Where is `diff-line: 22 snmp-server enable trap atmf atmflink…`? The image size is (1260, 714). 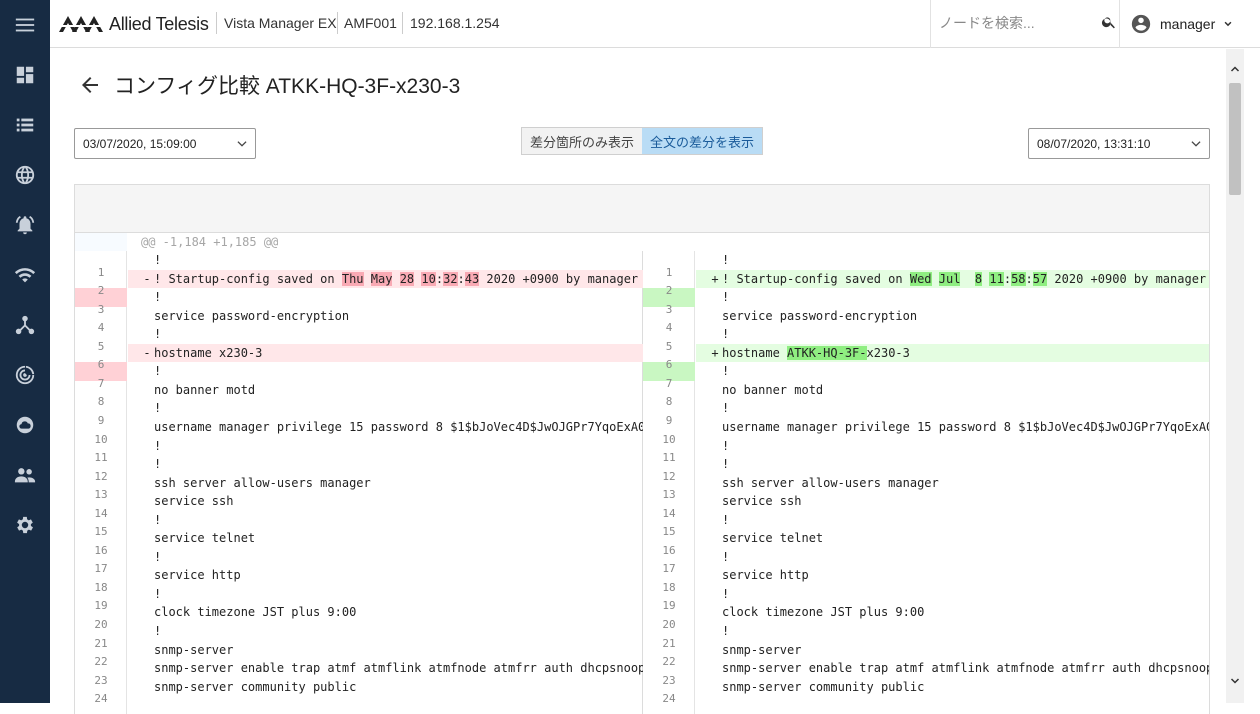
diff-line: 22 snmp-server enable trap atmf atmflink… is located at coordinates (926, 666).